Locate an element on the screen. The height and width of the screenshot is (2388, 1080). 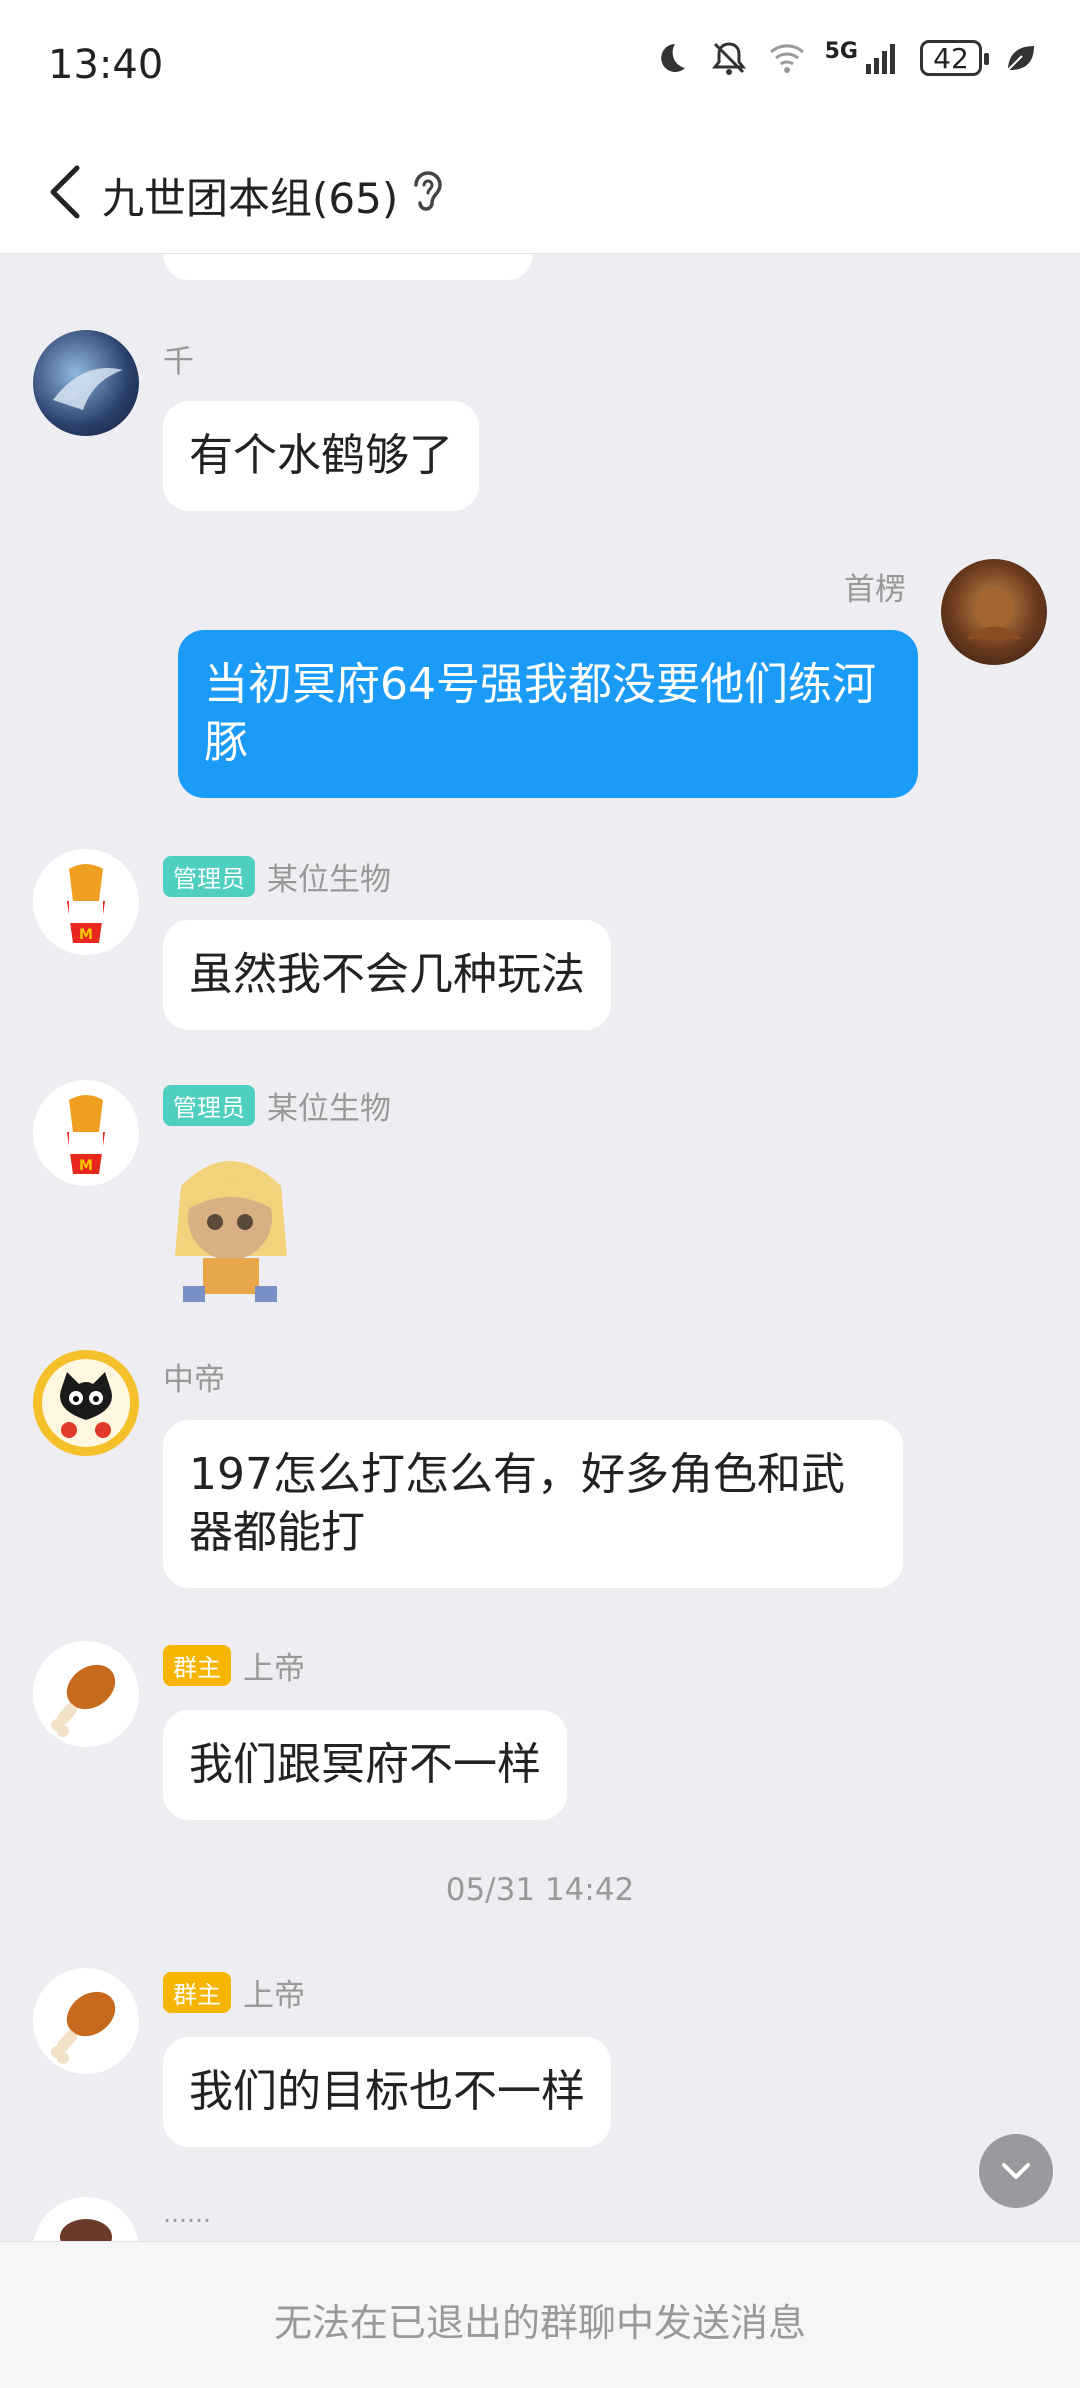
chevron-left-icon is located at coordinates (65, 192).